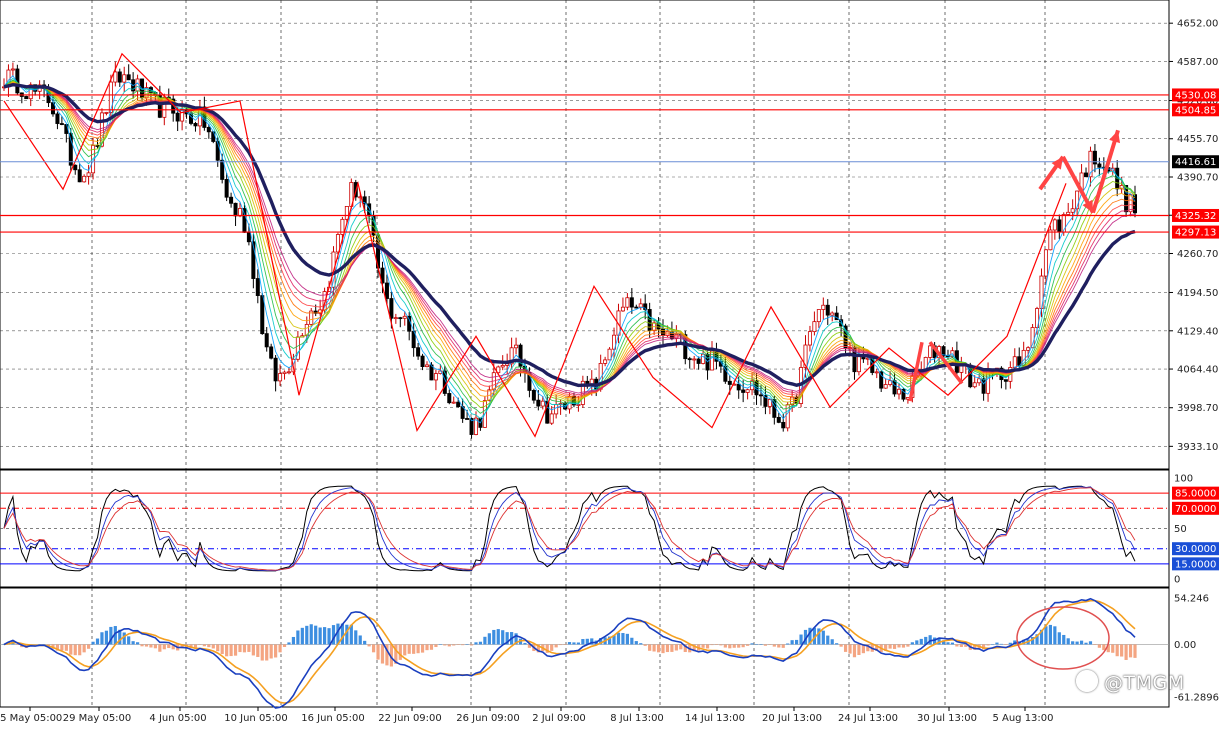  Describe the element at coordinates (1195, 509) in the screenshot. I see `level-tag-label: 70.0000` at that location.